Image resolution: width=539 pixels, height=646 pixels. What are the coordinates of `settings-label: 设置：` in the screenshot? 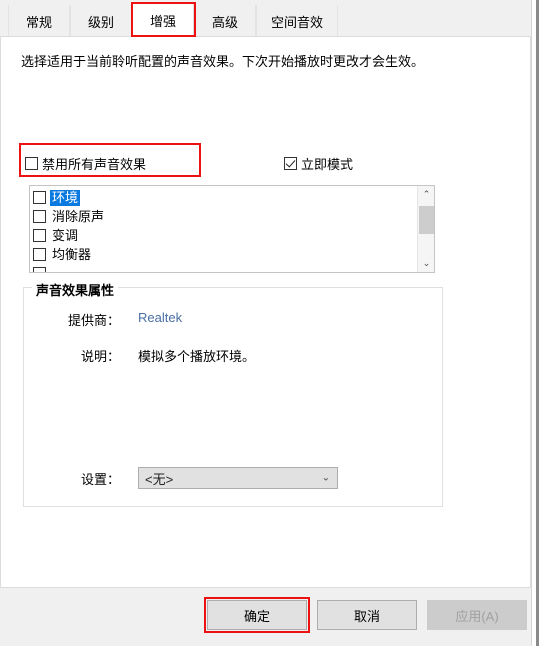 It's located at (100, 479).